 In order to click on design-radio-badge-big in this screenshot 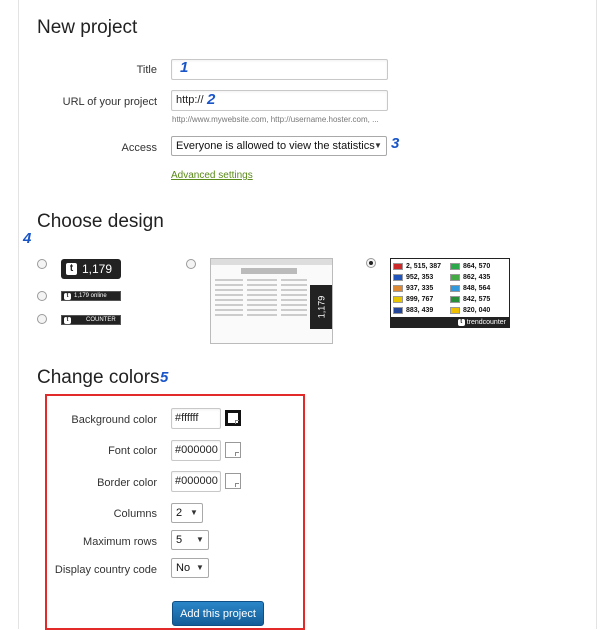, I will do `click(42, 264)`.